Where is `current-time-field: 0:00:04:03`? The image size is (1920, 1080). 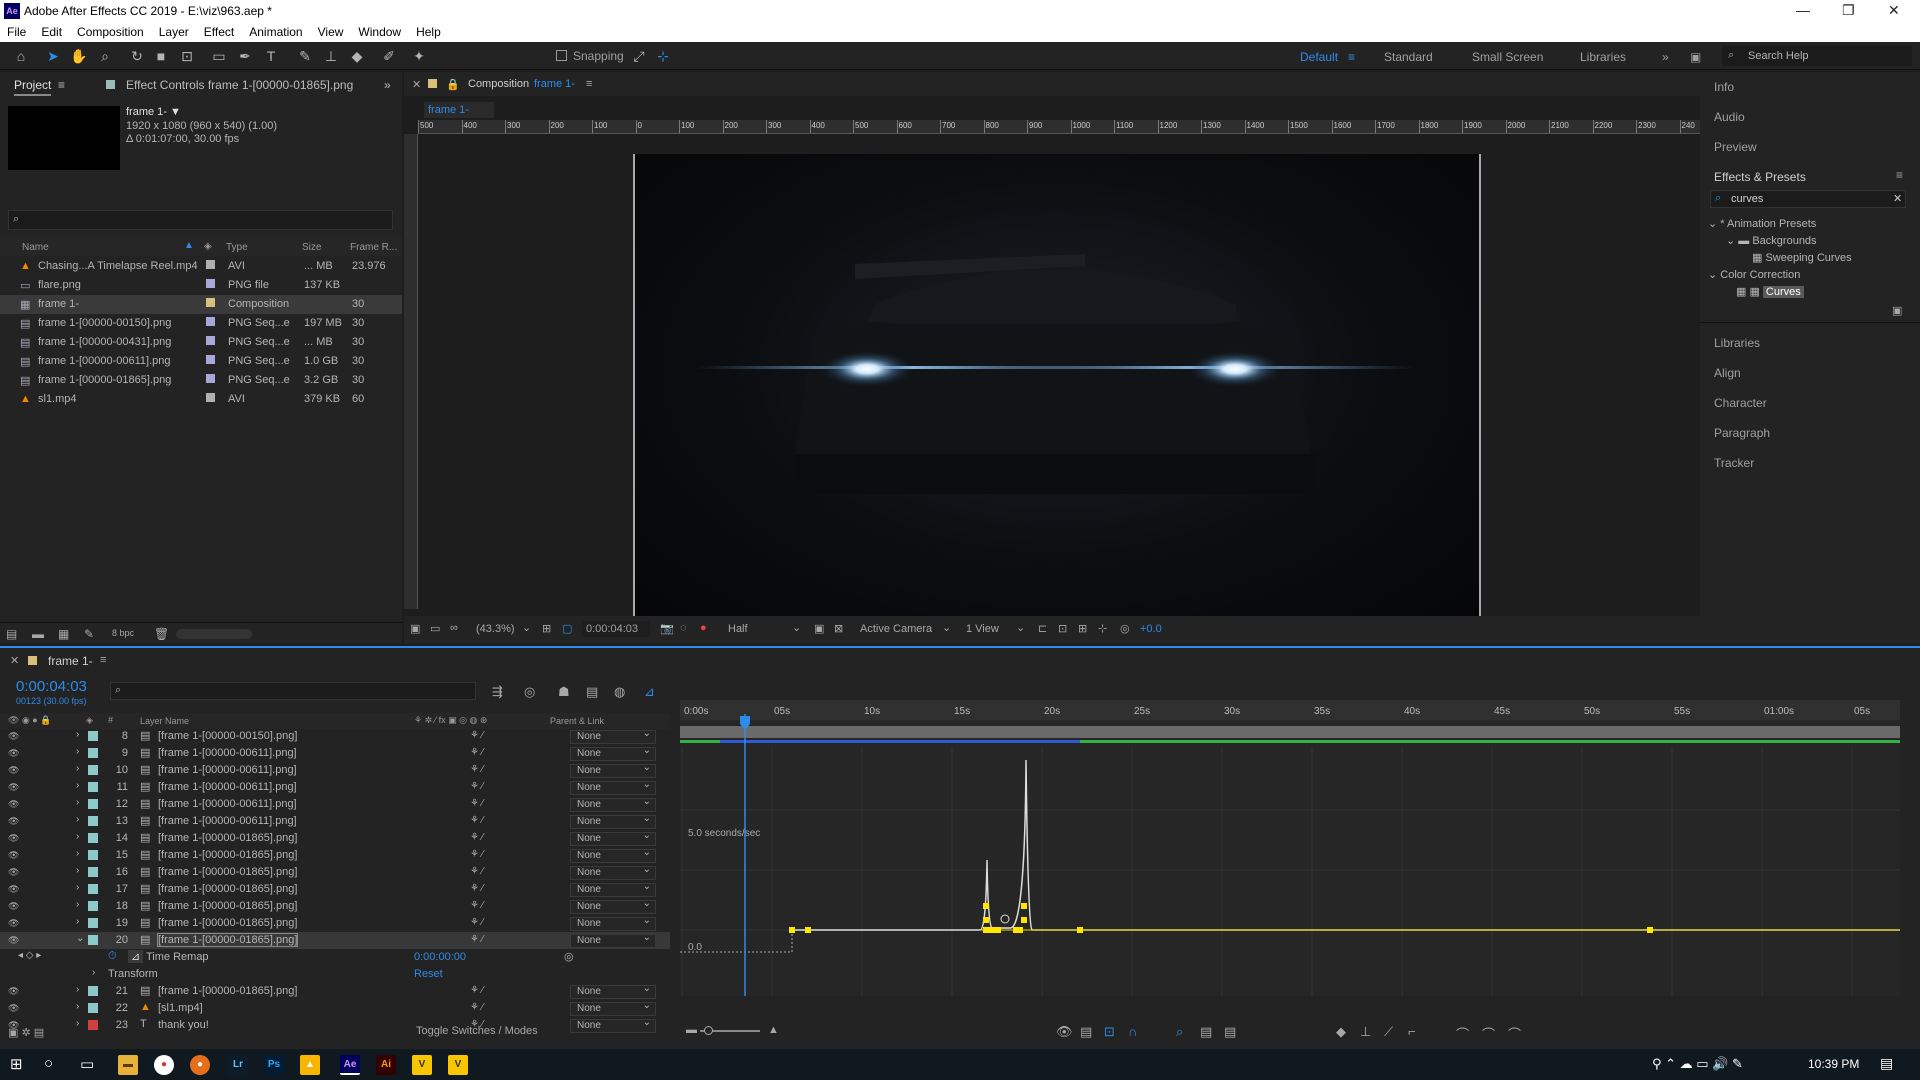
current-time-field: 0:00:04:03 is located at coordinates (616, 629).